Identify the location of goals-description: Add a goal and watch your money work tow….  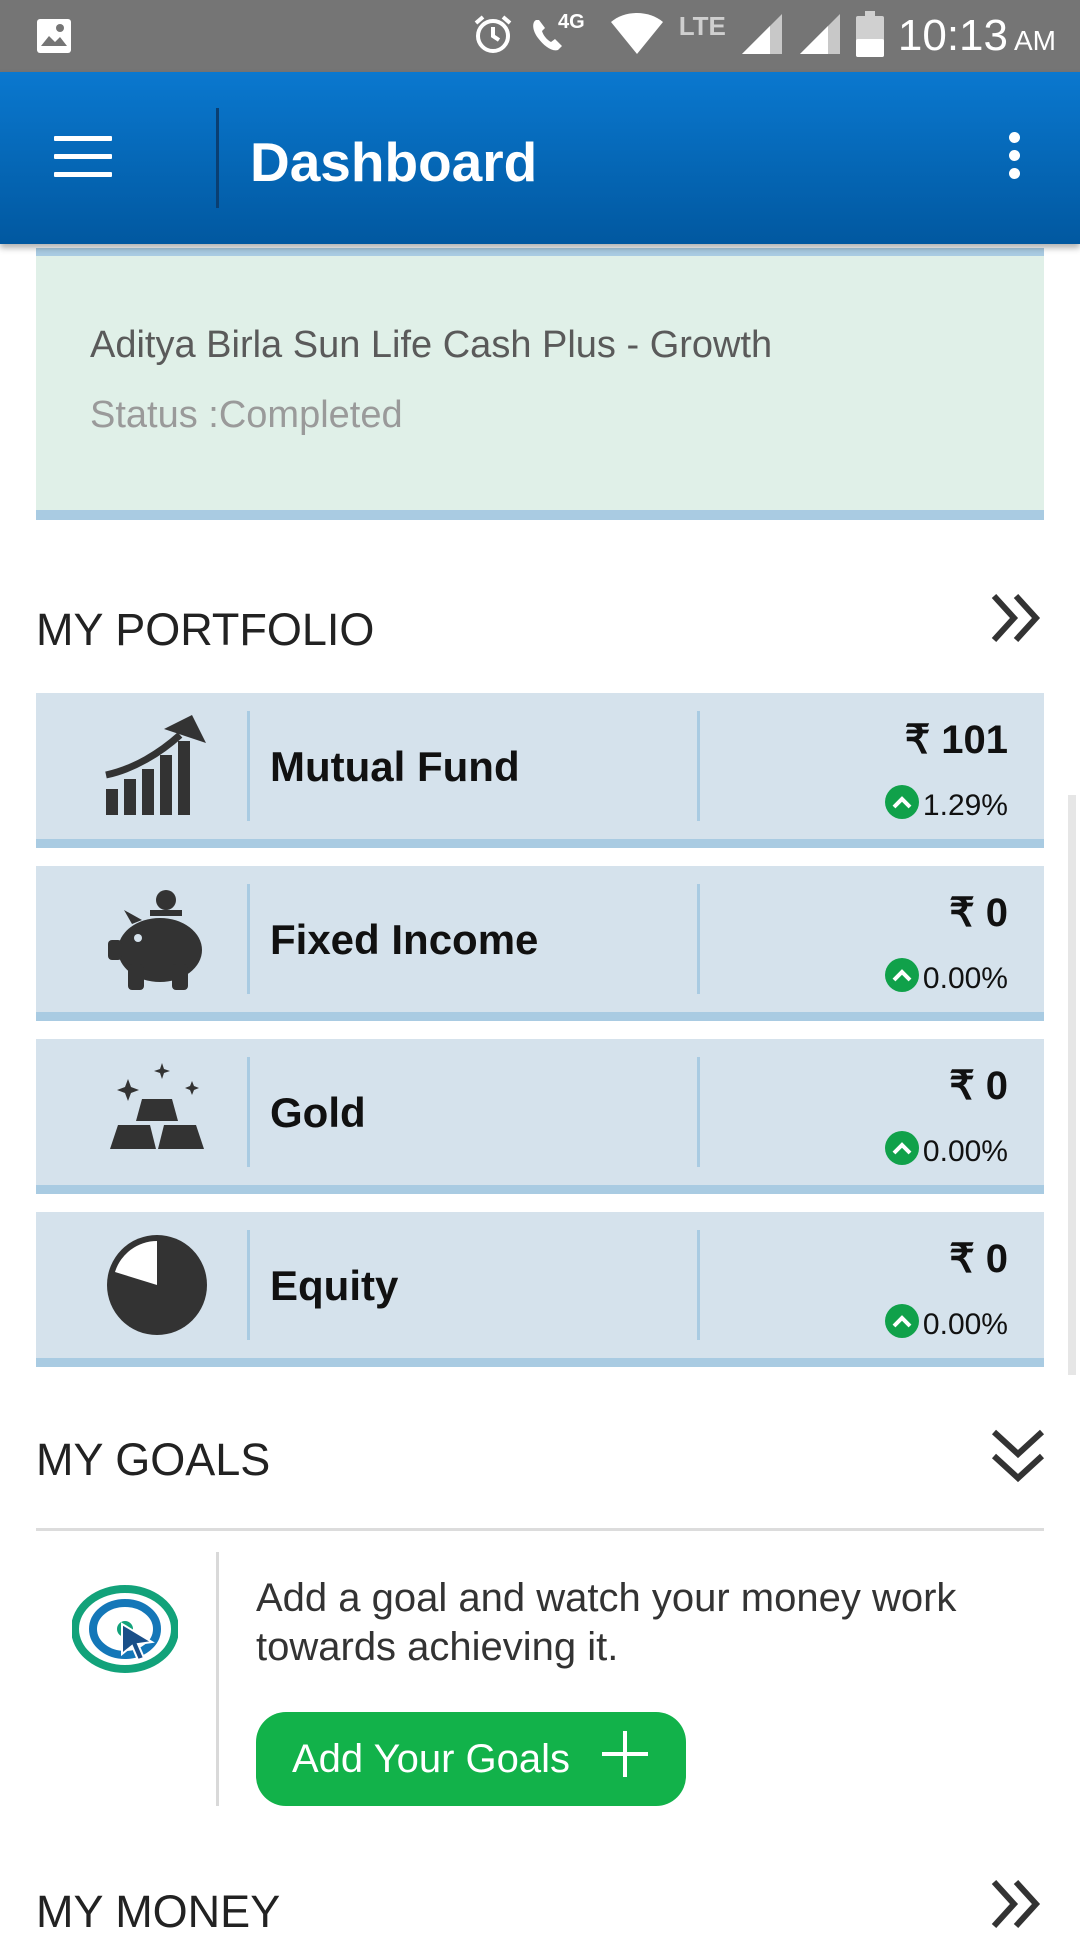
(606, 1622).